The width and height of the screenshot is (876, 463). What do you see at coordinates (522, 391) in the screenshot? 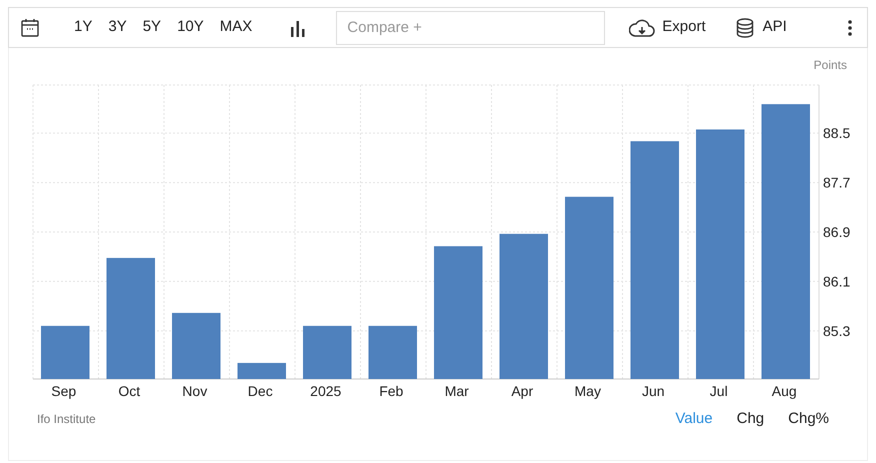
I see `x-tick-label: Apr` at bounding box center [522, 391].